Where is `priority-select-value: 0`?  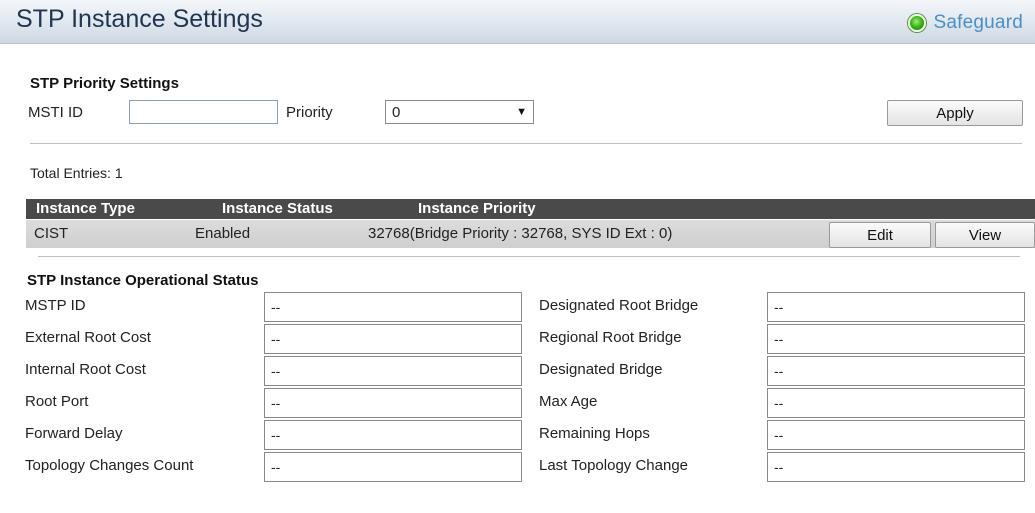
priority-select-value: 0 is located at coordinates (396, 112).